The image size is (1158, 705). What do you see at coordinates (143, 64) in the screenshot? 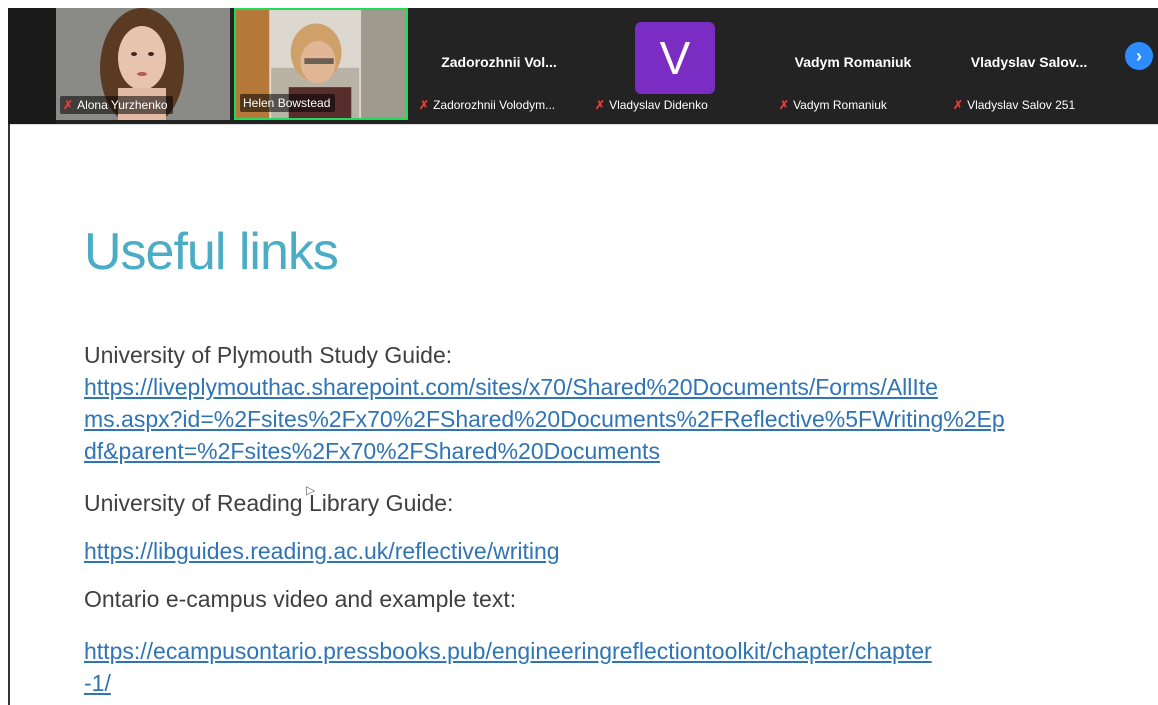
I see `participant-tile-alona: ✗ Alona Yurzhenko` at bounding box center [143, 64].